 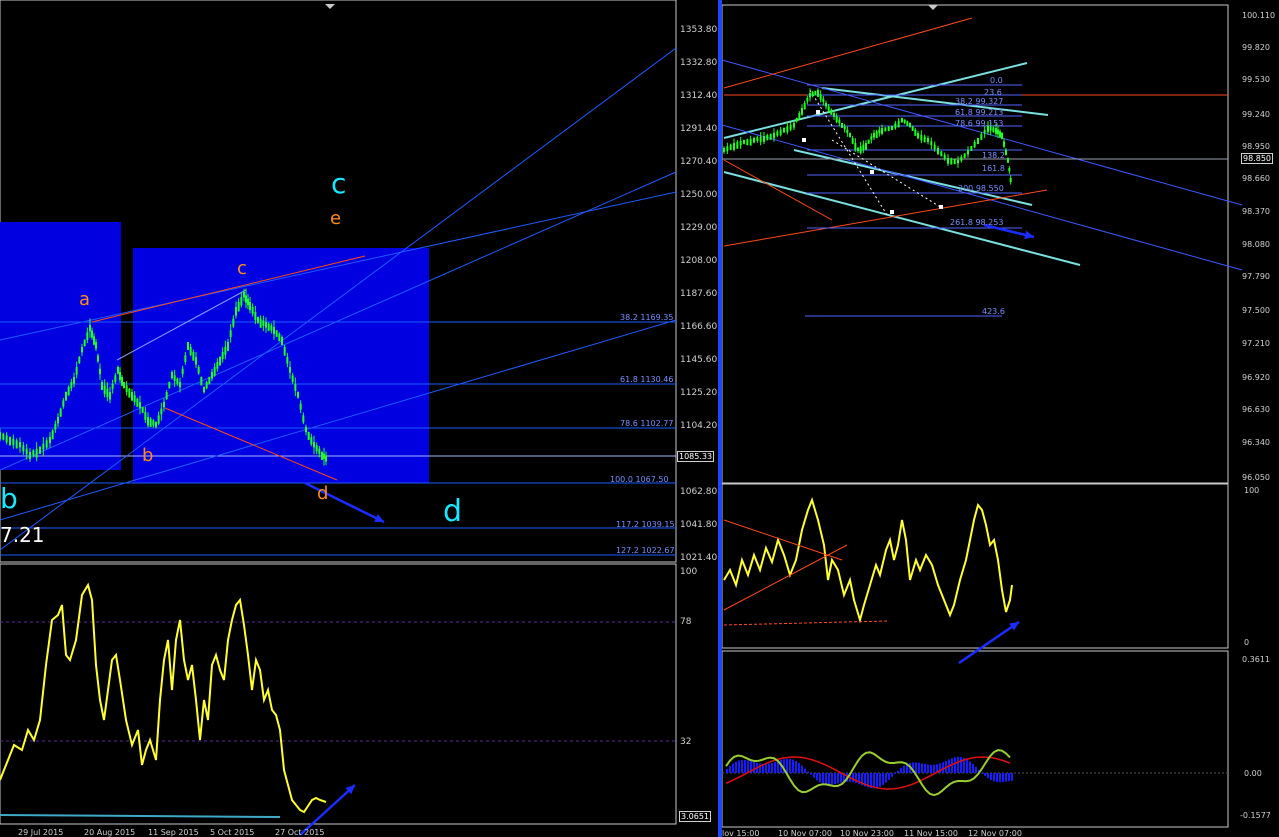 What do you see at coordinates (41, 832) in the screenshot?
I see `time-tick: 29 Jul 2015` at bounding box center [41, 832].